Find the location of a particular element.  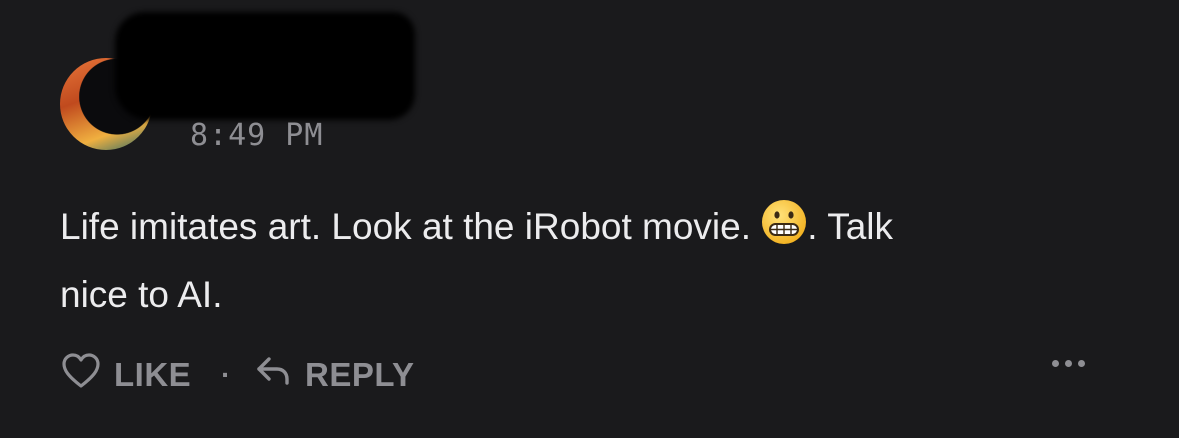

more-options-button is located at coordinates (1068, 363).